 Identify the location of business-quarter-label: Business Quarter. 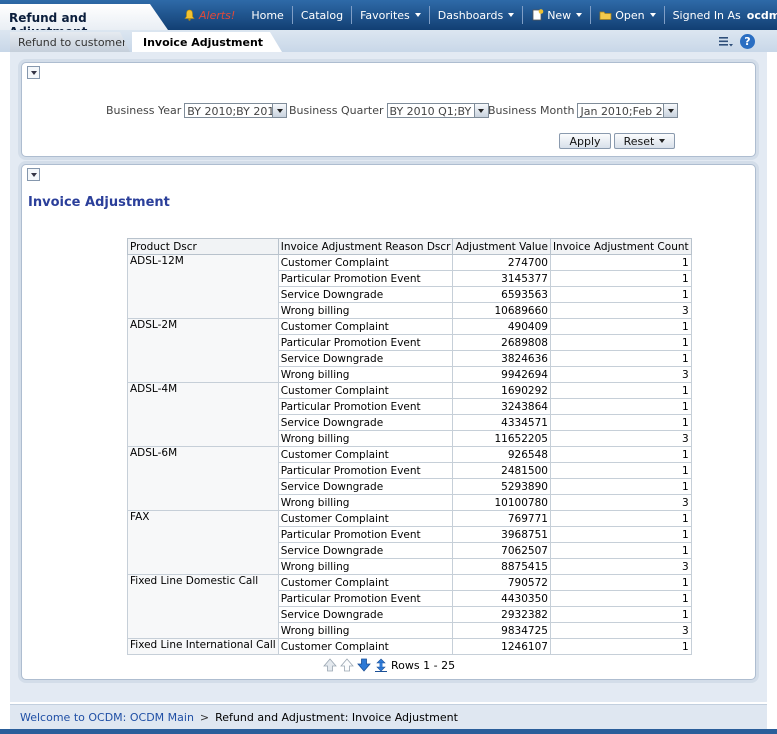
(336, 110).